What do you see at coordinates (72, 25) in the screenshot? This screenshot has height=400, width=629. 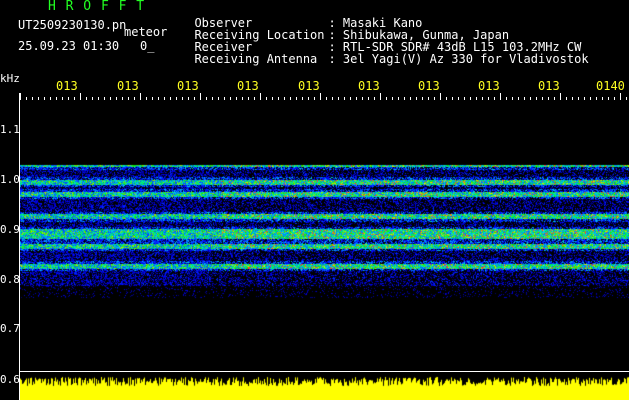 I see `file-name: UT2509230130.pn` at bounding box center [72, 25].